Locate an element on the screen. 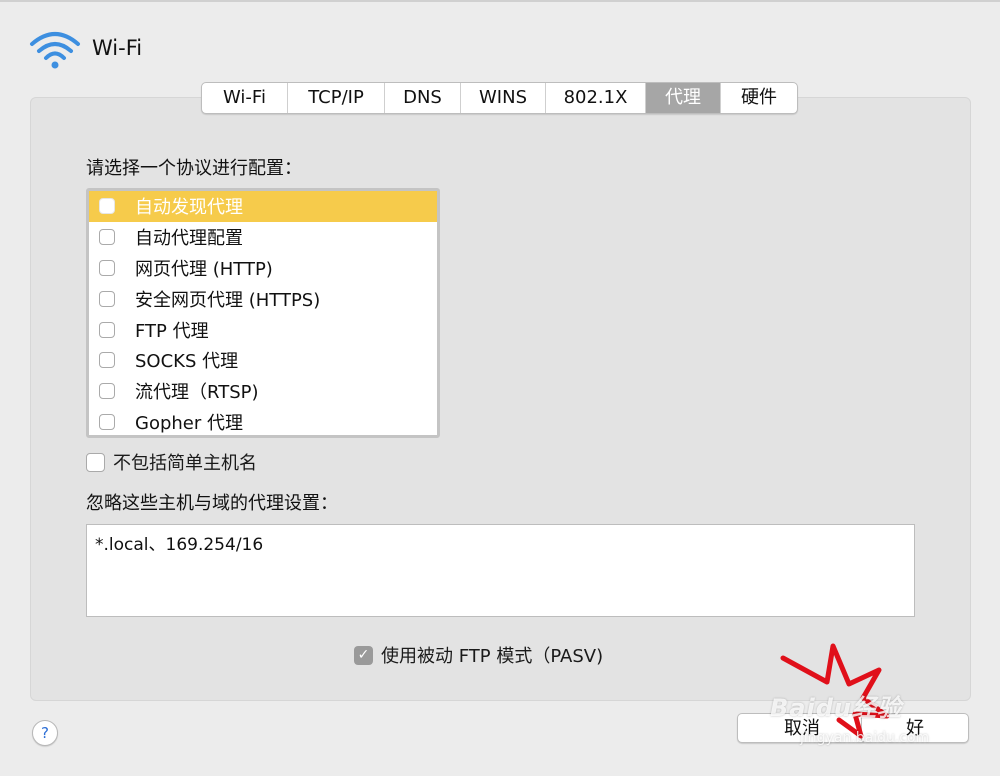 This screenshot has height=776, width=1000. tab-hardware: 硬件 is located at coordinates (759, 98).